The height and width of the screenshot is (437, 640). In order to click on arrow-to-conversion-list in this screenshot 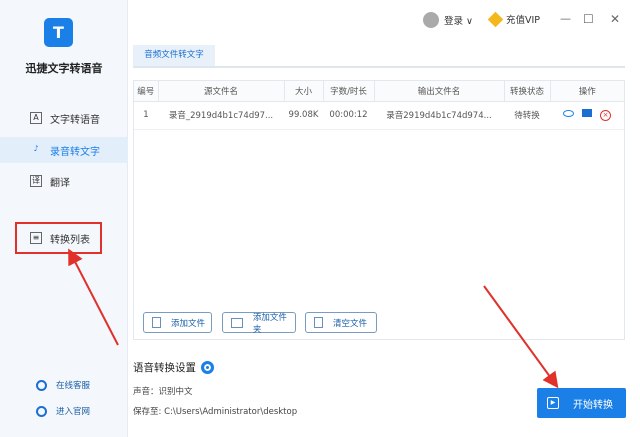, I will do `click(93, 297)`.